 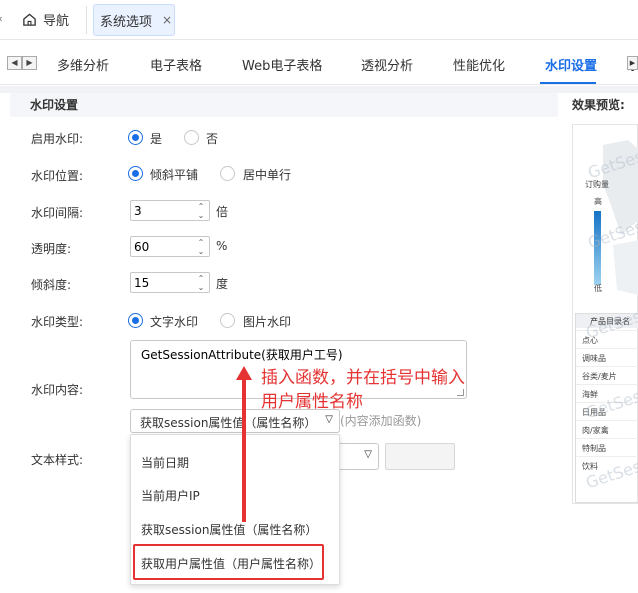 What do you see at coordinates (14, 63) in the screenshot?
I see `scroll-left-icon: ◀` at bounding box center [14, 63].